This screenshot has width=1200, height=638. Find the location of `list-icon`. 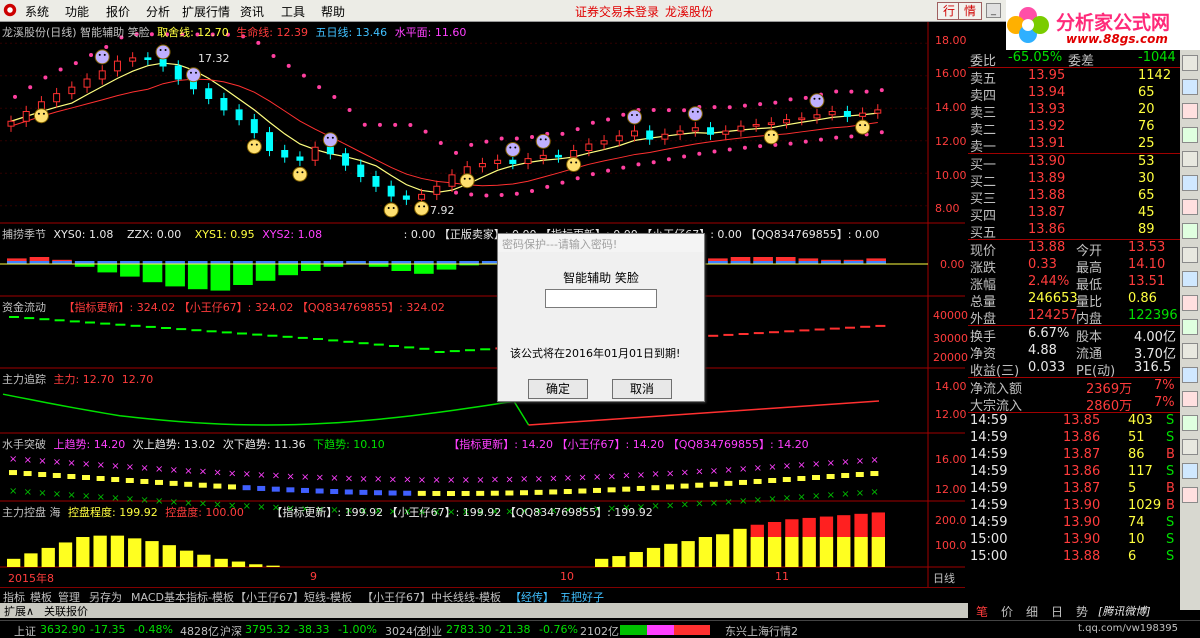

list-icon is located at coordinates (1190, 87).